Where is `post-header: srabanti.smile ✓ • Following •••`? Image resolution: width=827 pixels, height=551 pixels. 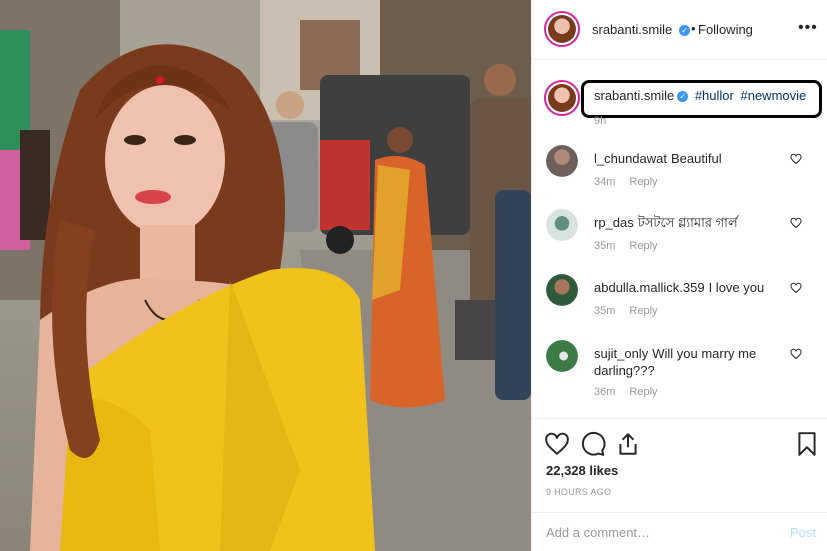 post-header: srabanti.smile ✓ • Following ••• is located at coordinates (679, 30).